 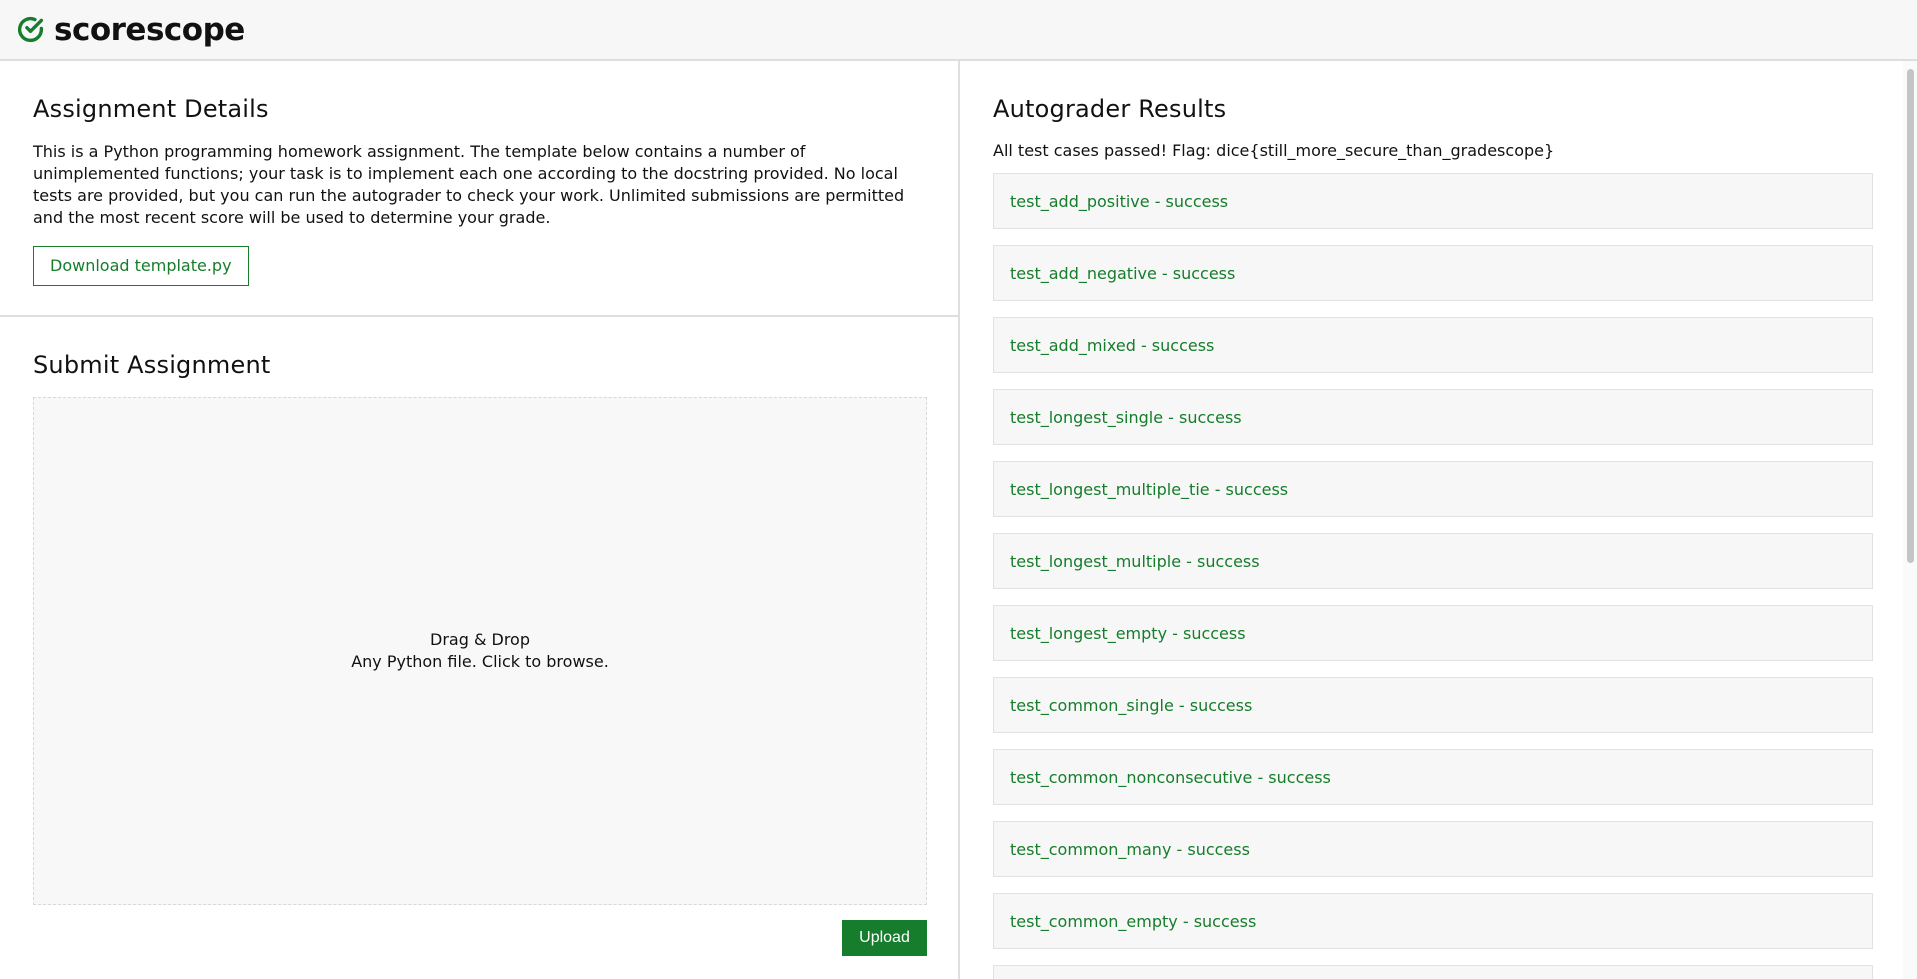 What do you see at coordinates (884, 938) in the screenshot?
I see `upload-button: Upload` at bounding box center [884, 938].